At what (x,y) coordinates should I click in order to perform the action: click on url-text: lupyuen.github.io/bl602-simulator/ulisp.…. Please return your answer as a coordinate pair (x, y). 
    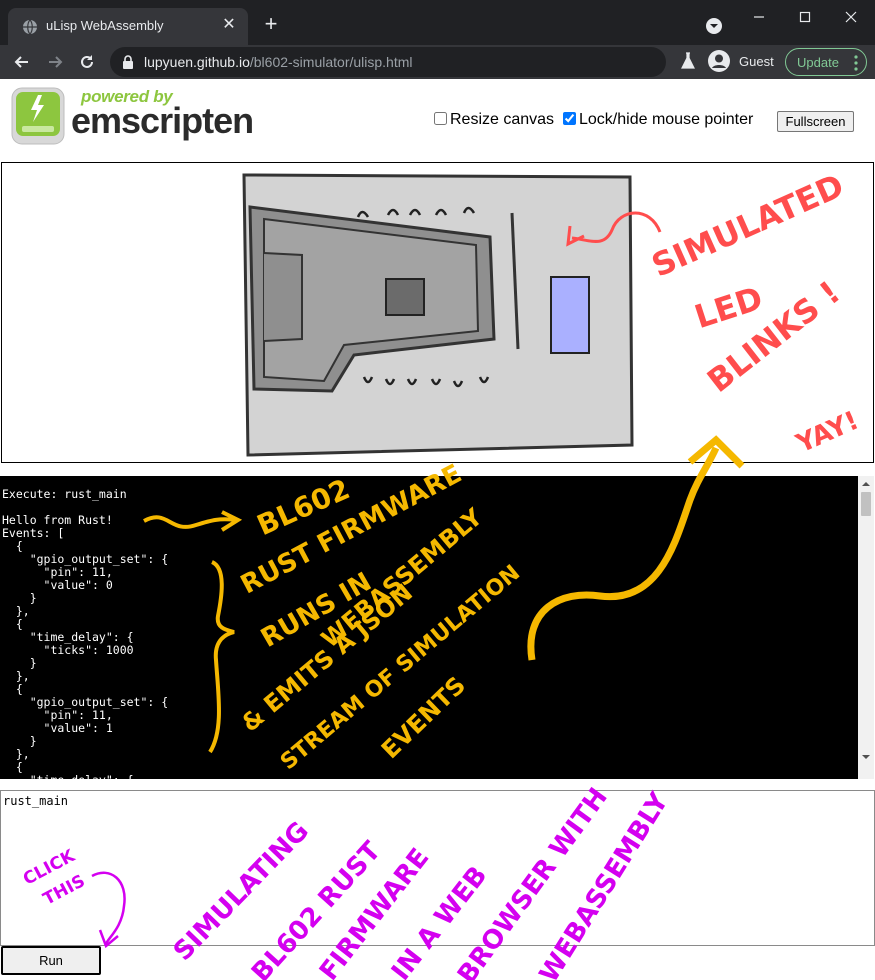
    Looking at the image, I should click on (278, 62).